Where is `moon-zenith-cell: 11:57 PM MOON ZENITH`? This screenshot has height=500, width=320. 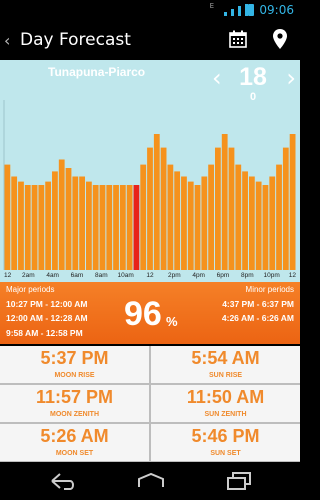
moon-zenith-cell: 11:57 PM MOON ZENITH is located at coordinates (74, 403).